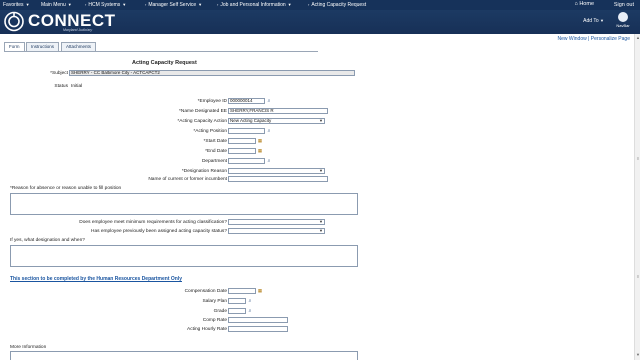 This screenshot has width=640, height=360. I want to click on start-date-label: *Start Date, so click(215, 141).